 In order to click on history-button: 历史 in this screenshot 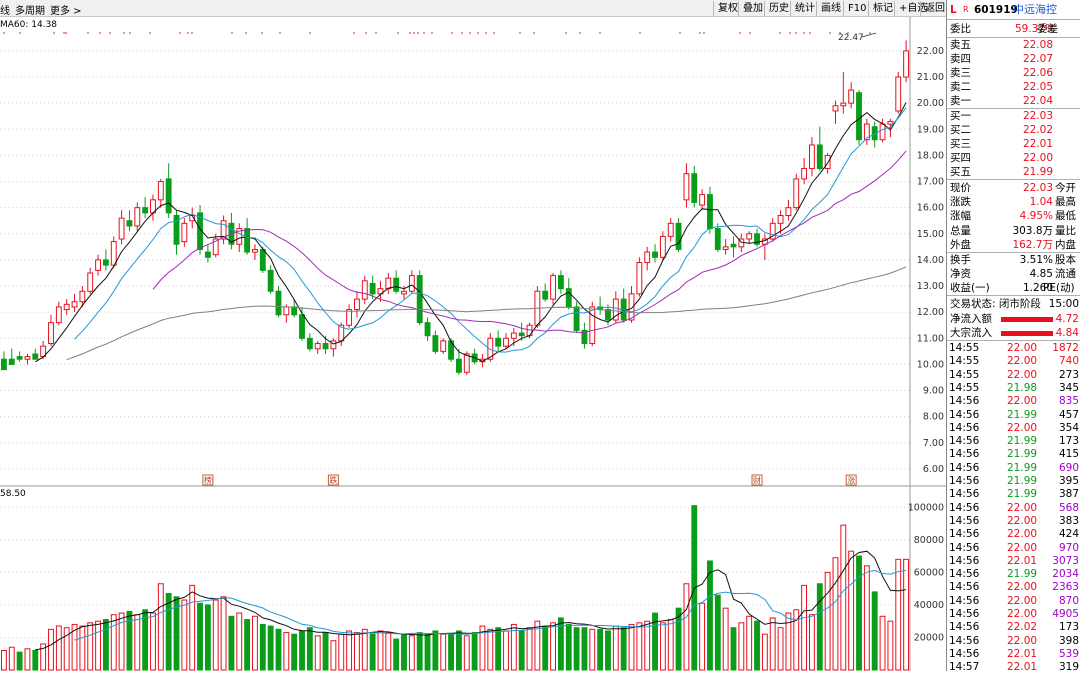, I will do `click(778, 8)`.